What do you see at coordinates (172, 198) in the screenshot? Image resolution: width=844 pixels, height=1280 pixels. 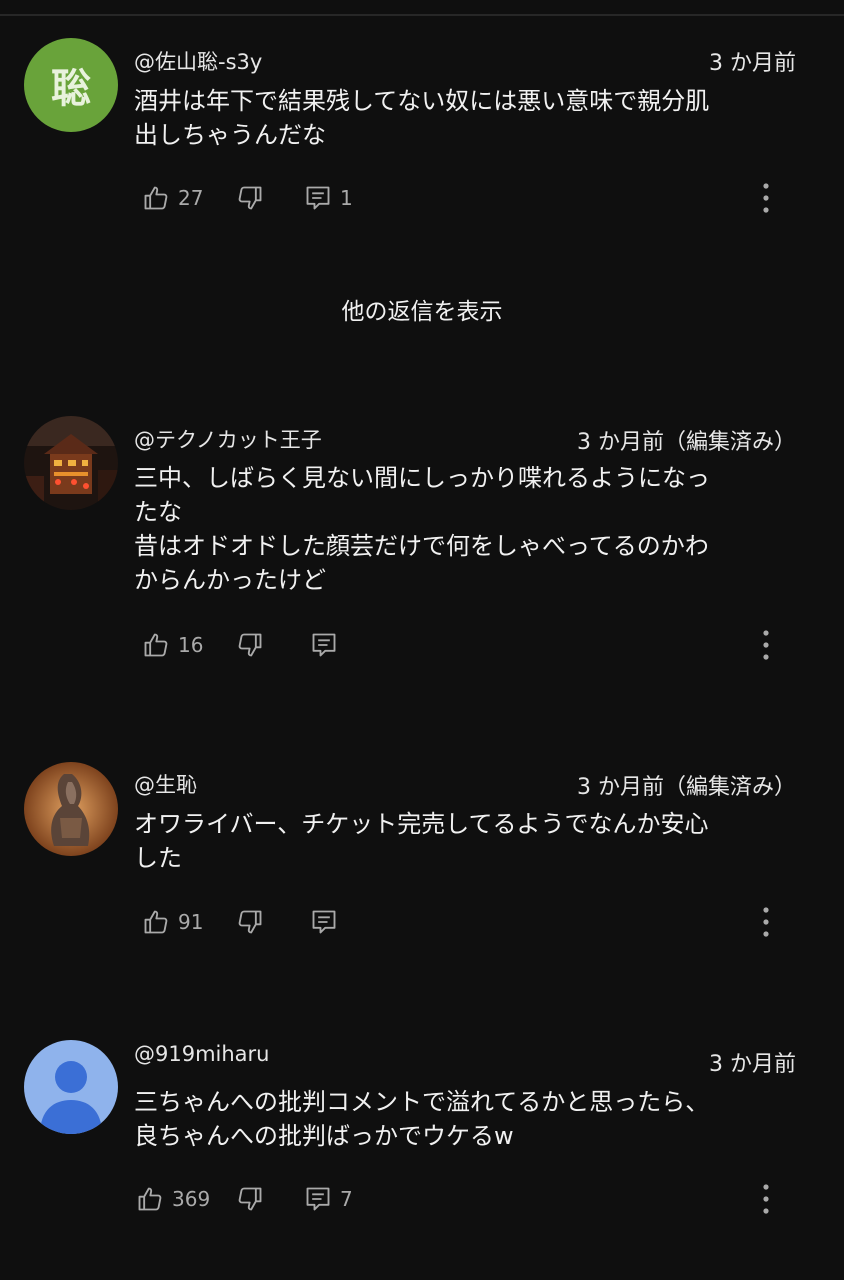 I see `like-button: 27` at bounding box center [172, 198].